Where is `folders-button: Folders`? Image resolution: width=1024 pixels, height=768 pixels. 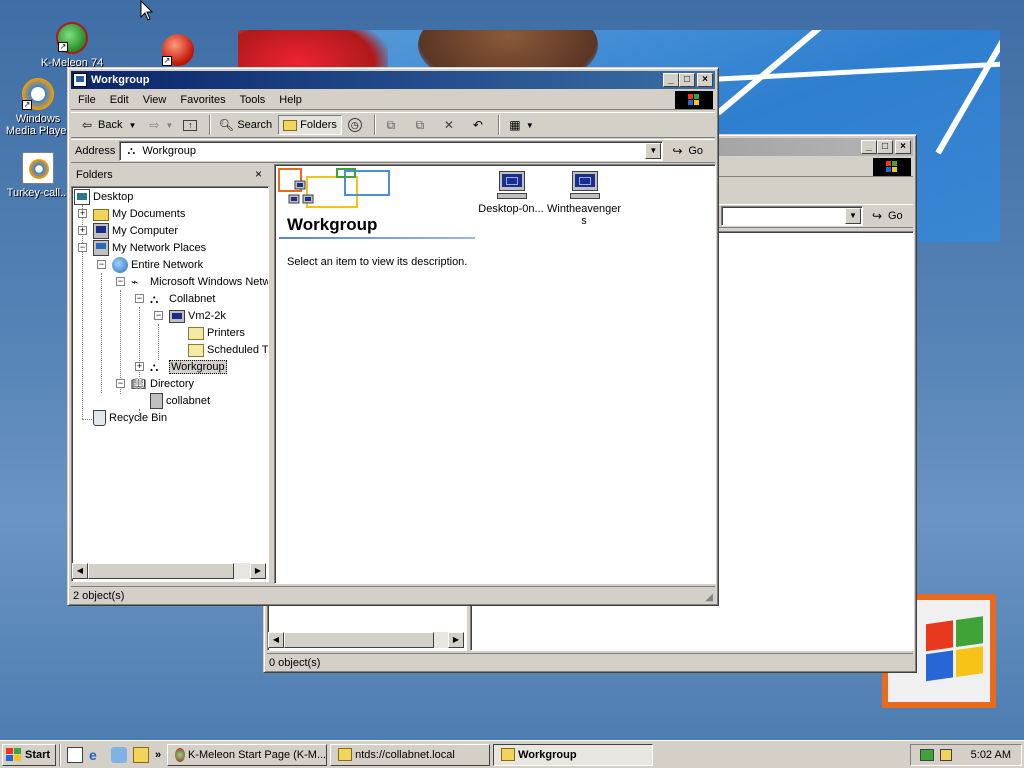 folders-button: Folders is located at coordinates (310, 125).